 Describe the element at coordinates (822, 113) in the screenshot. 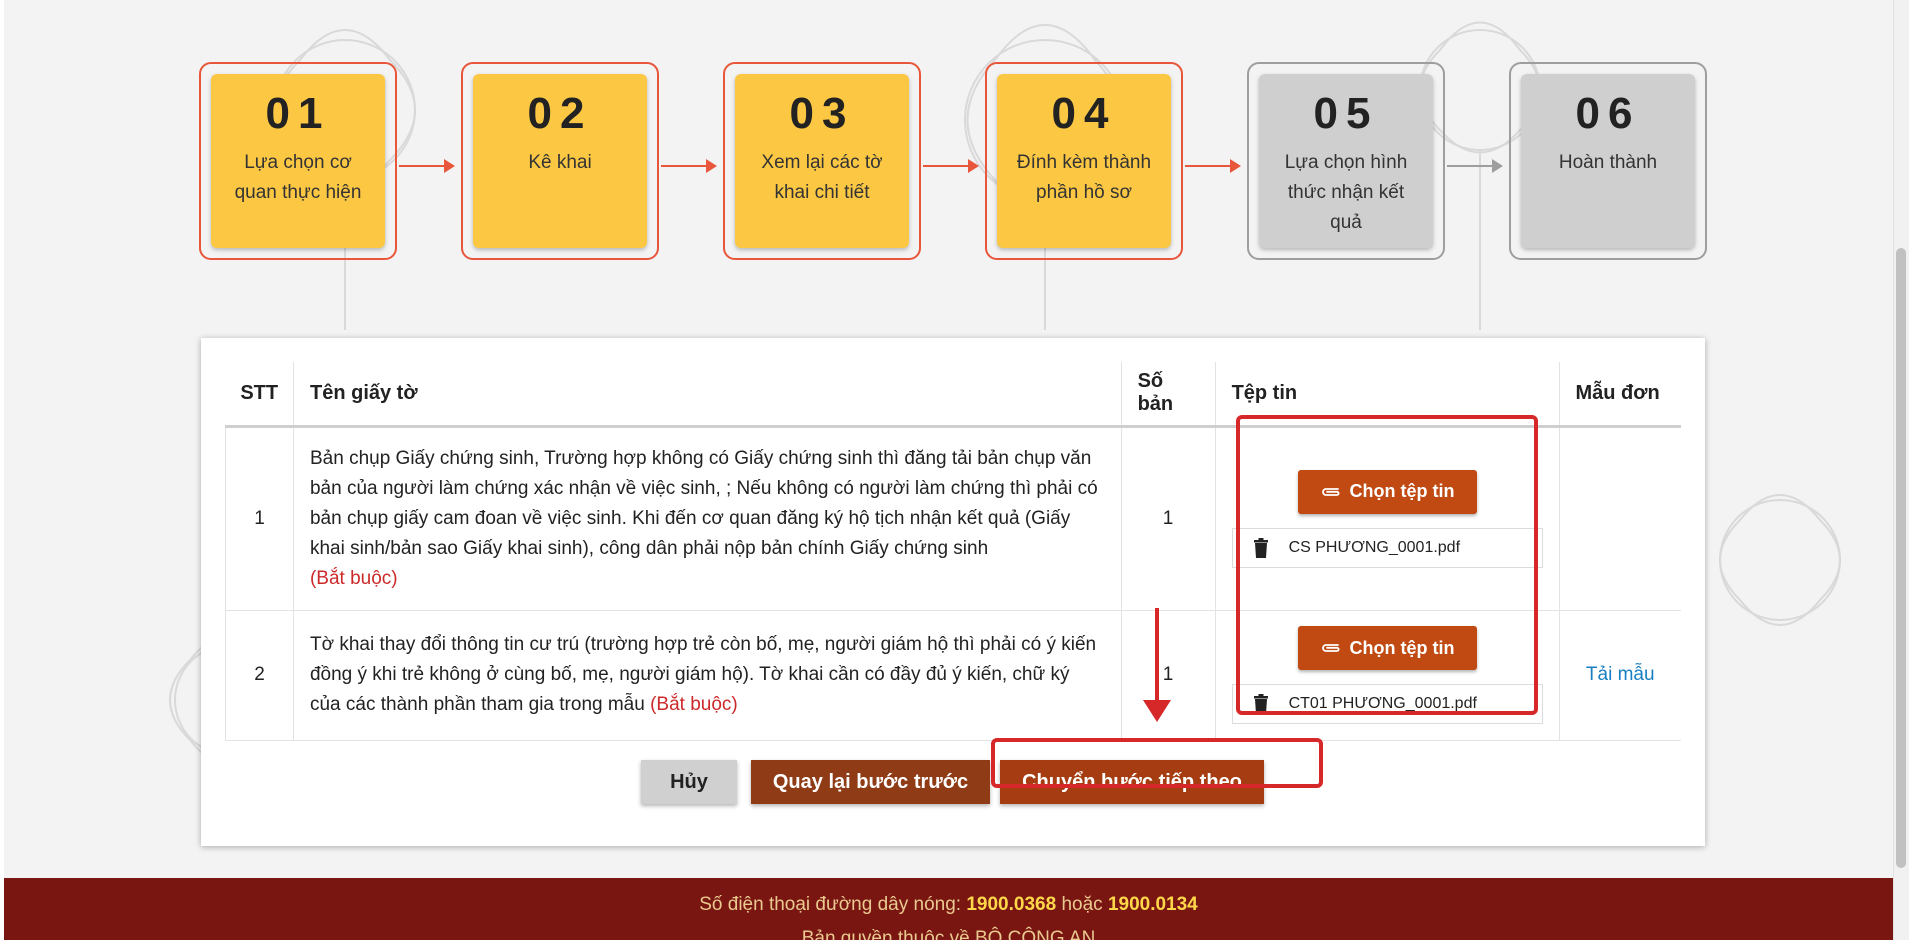

I see `step-number: 03` at that location.